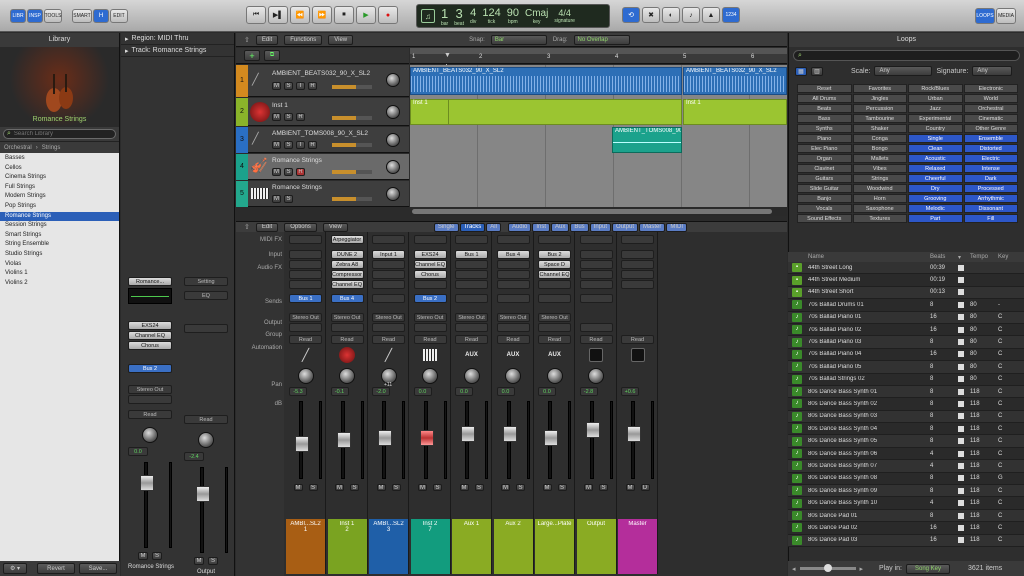 The height and width of the screenshot is (576, 1024). I want to click on track-name: Romance Strings, so click(297, 187).